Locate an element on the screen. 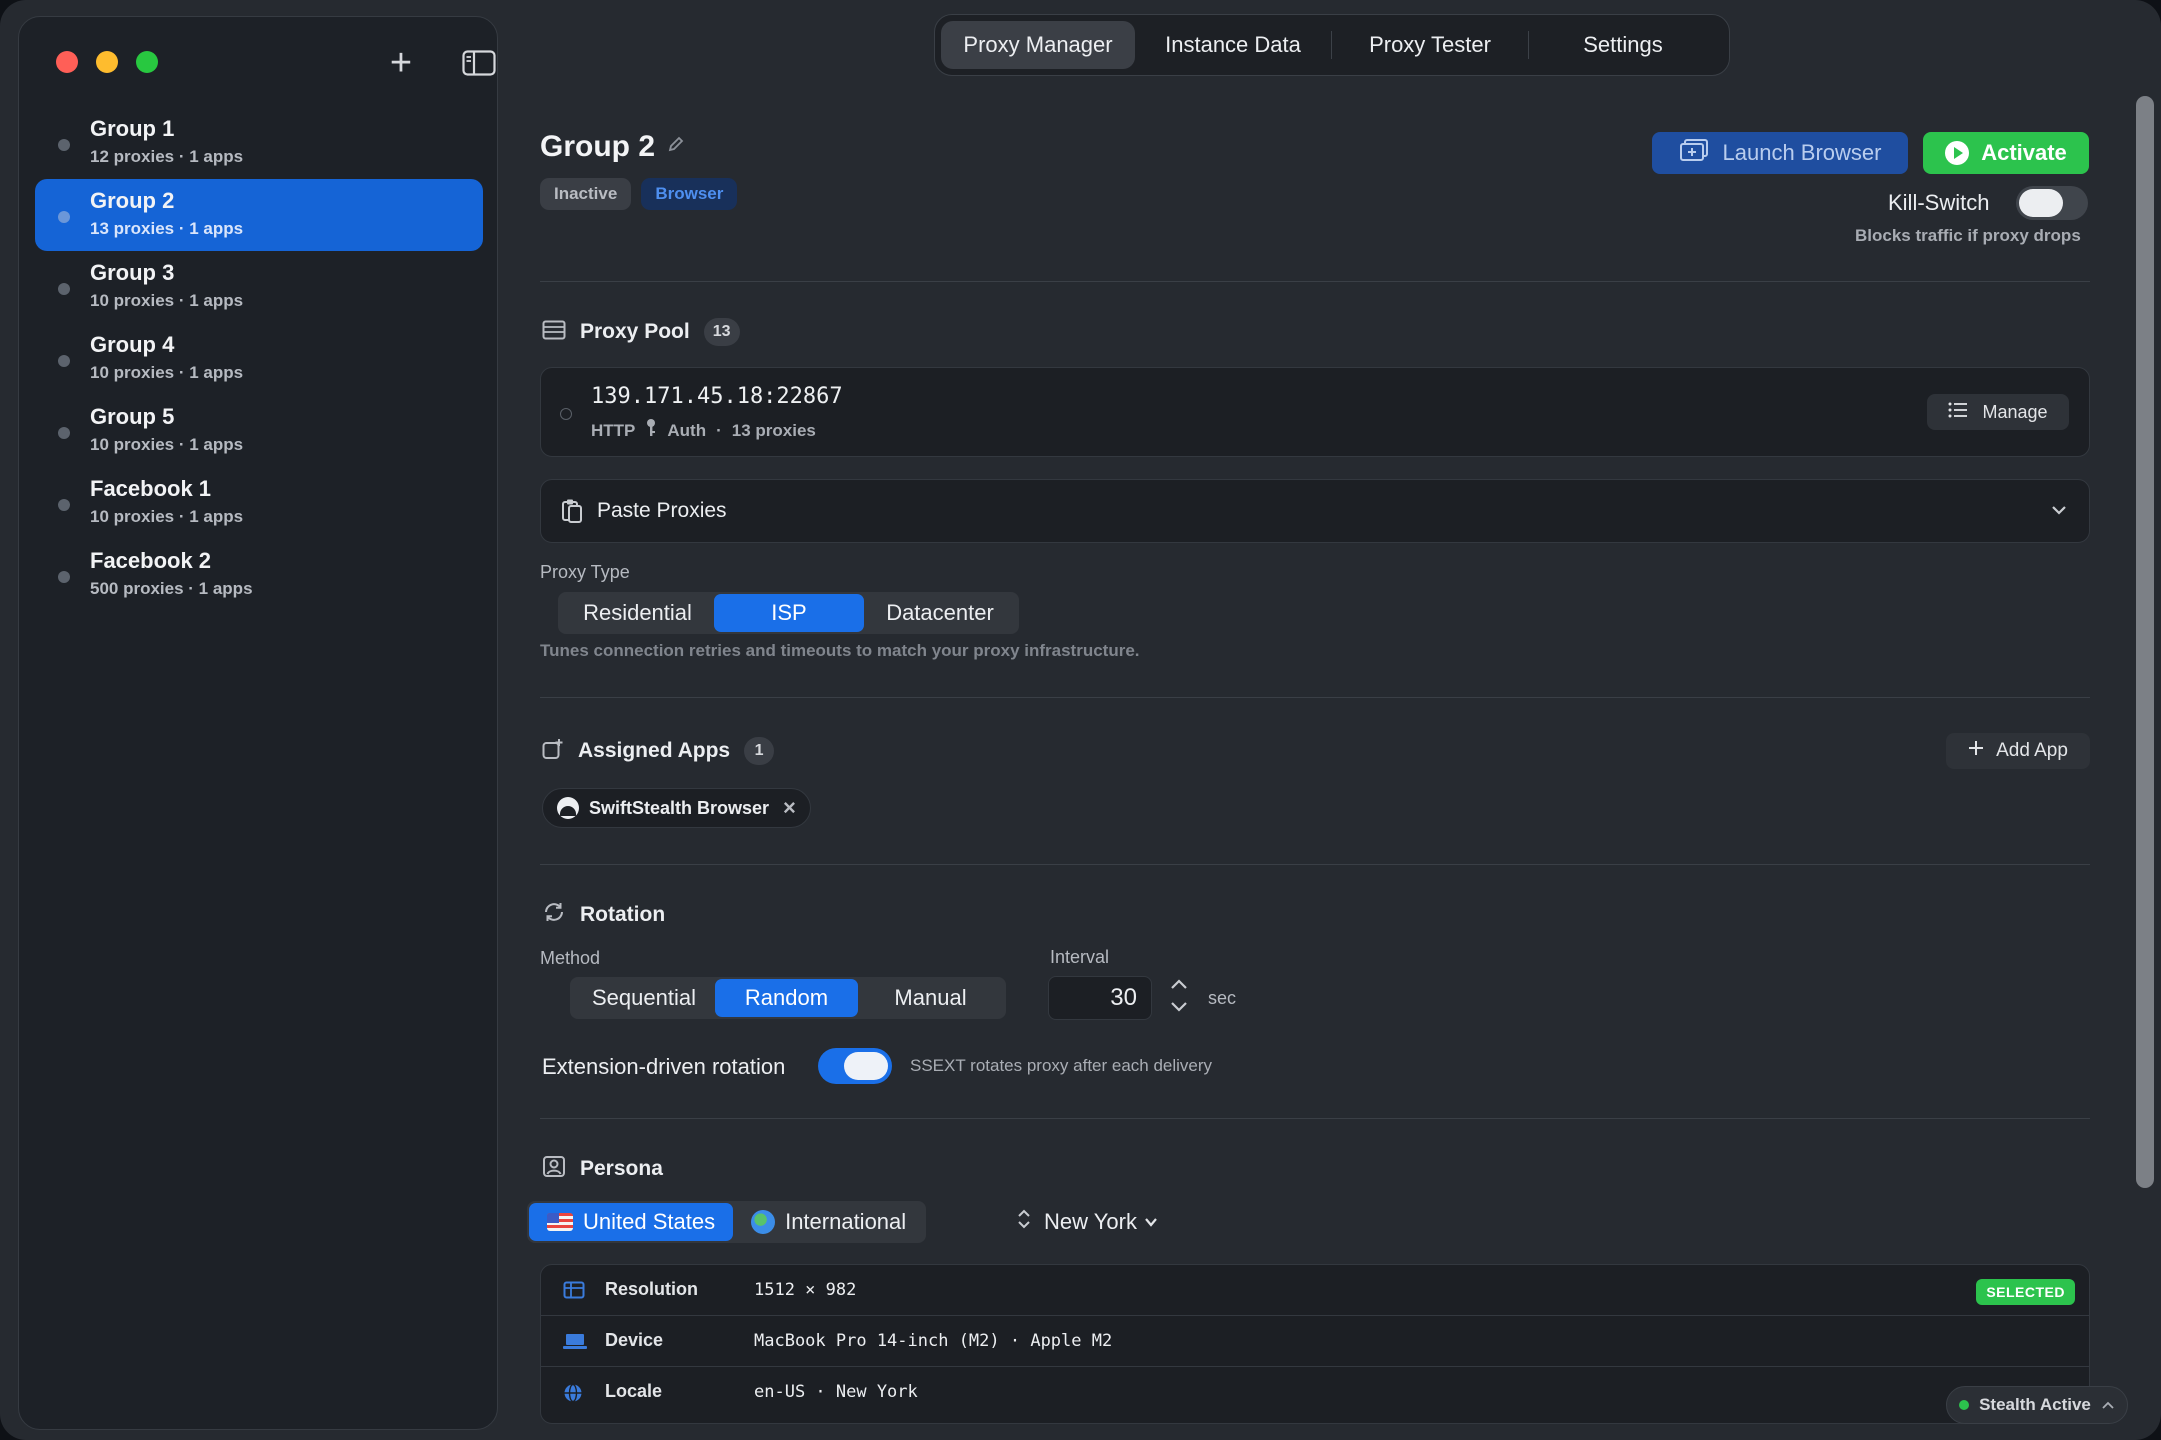 This screenshot has height=1440, width=2161. row-key: Locale is located at coordinates (634, 1391).